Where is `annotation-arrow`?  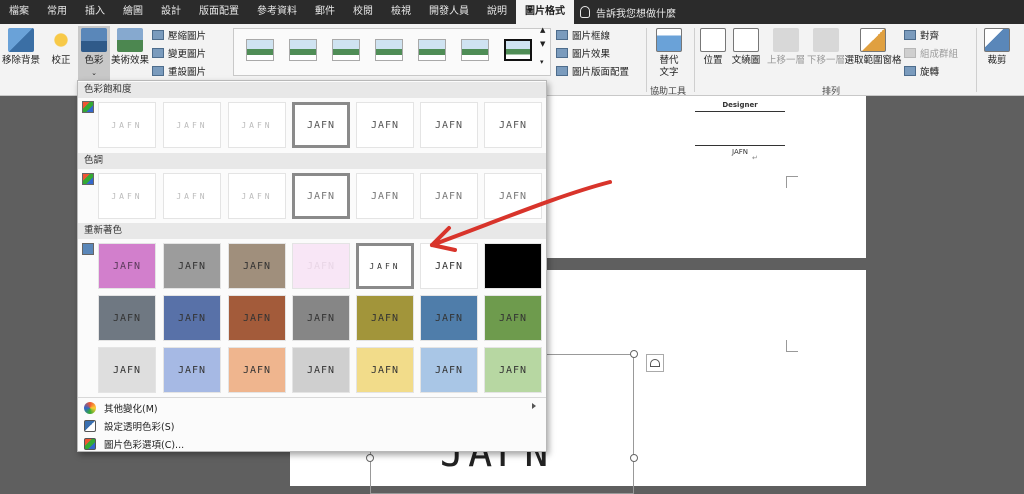
annotation-arrow is located at coordinates (521, 216).